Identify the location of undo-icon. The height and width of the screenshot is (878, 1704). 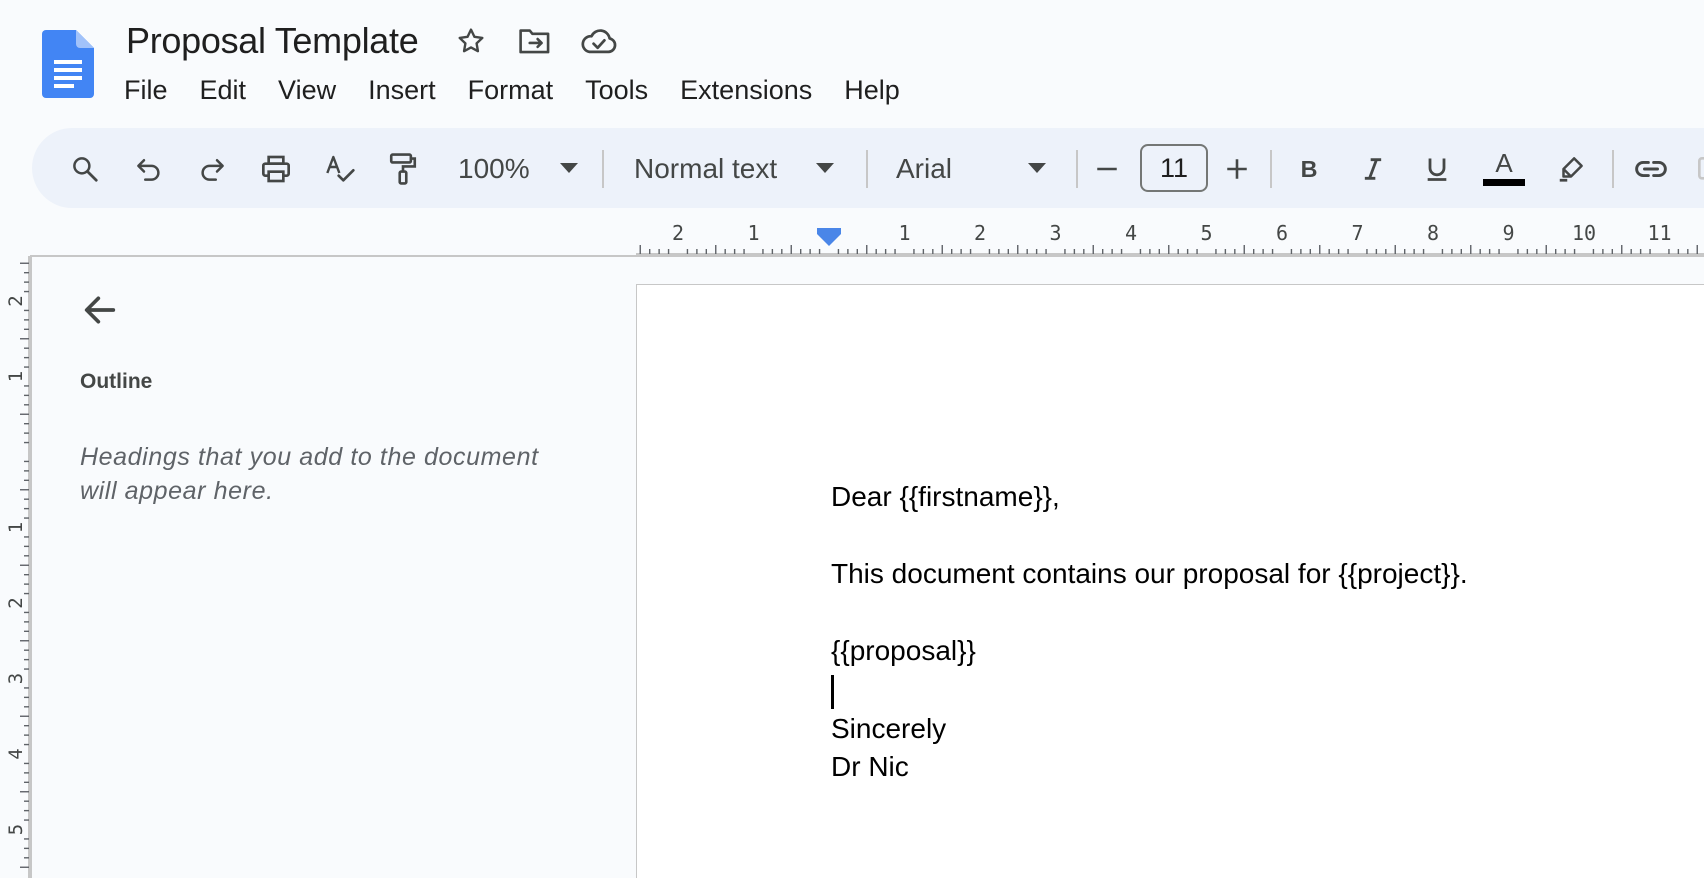
(149, 169).